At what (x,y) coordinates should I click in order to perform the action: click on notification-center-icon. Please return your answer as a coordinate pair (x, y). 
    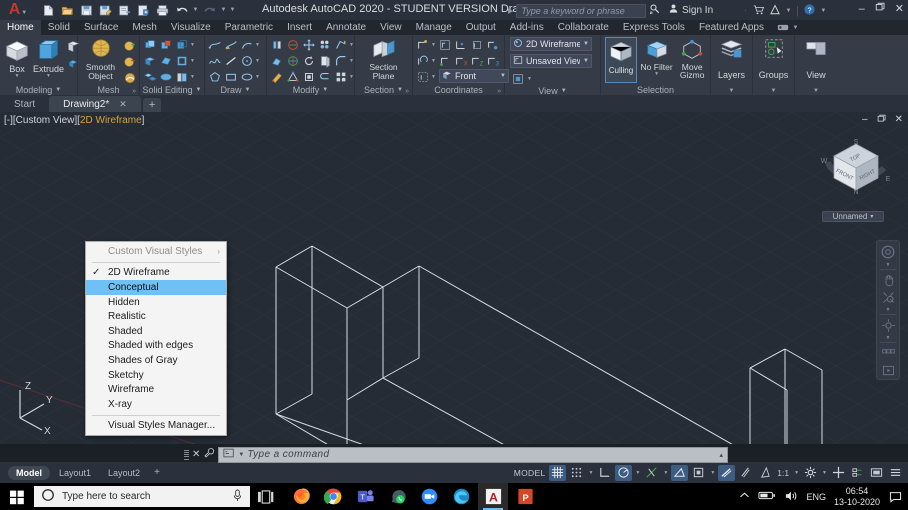
    Looking at the image, I should click on (895, 497).